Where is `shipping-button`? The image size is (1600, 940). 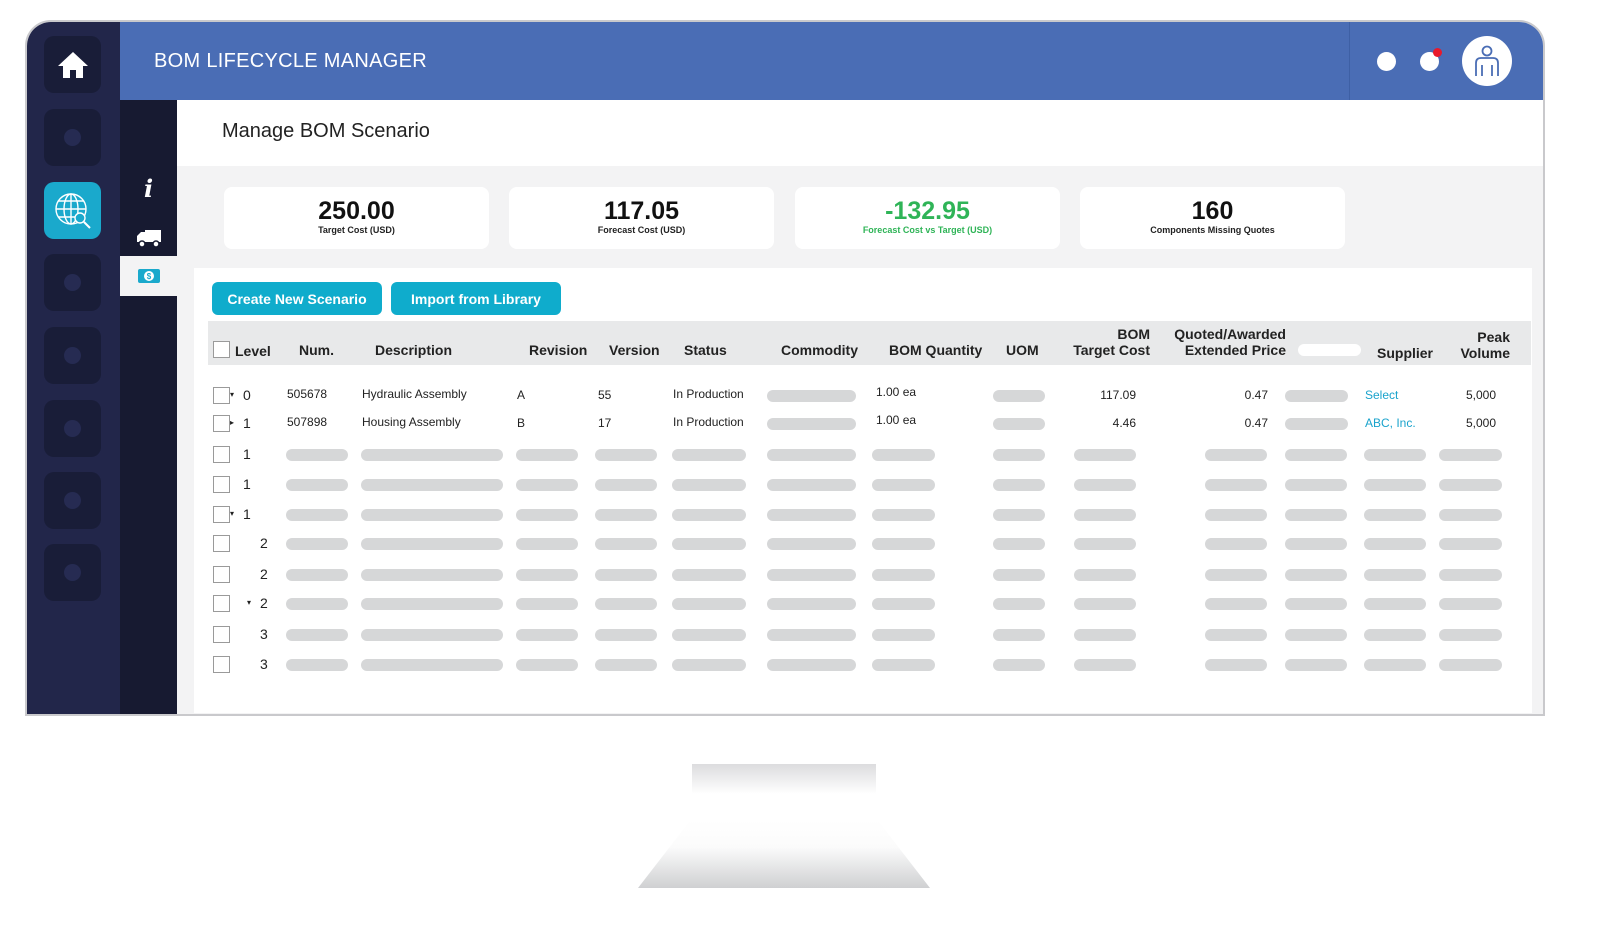 shipping-button is located at coordinates (148, 238).